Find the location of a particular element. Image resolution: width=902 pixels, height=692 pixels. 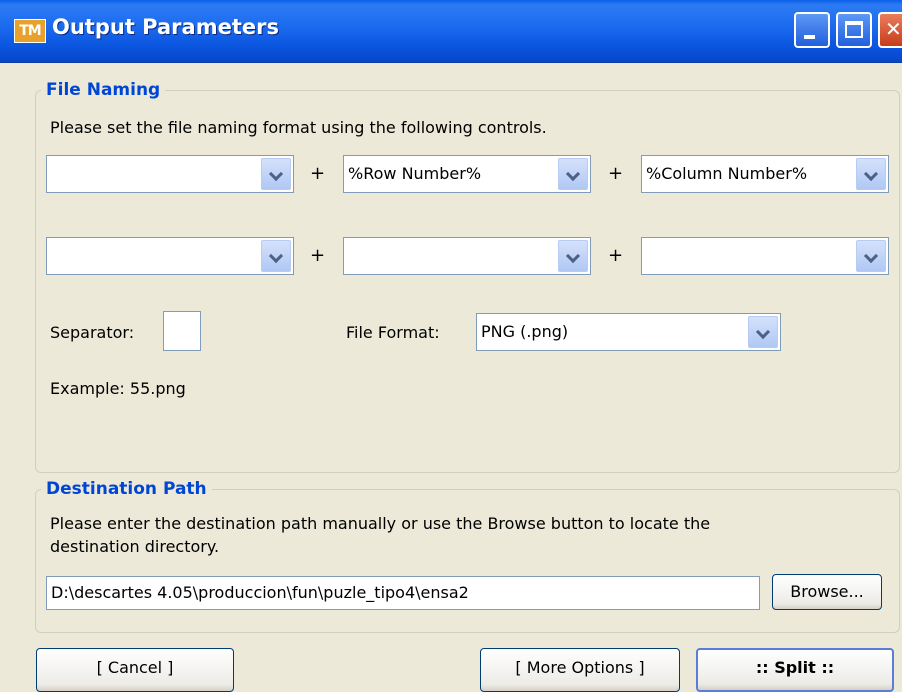

minimize-icon is located at coordinates (812, 30).